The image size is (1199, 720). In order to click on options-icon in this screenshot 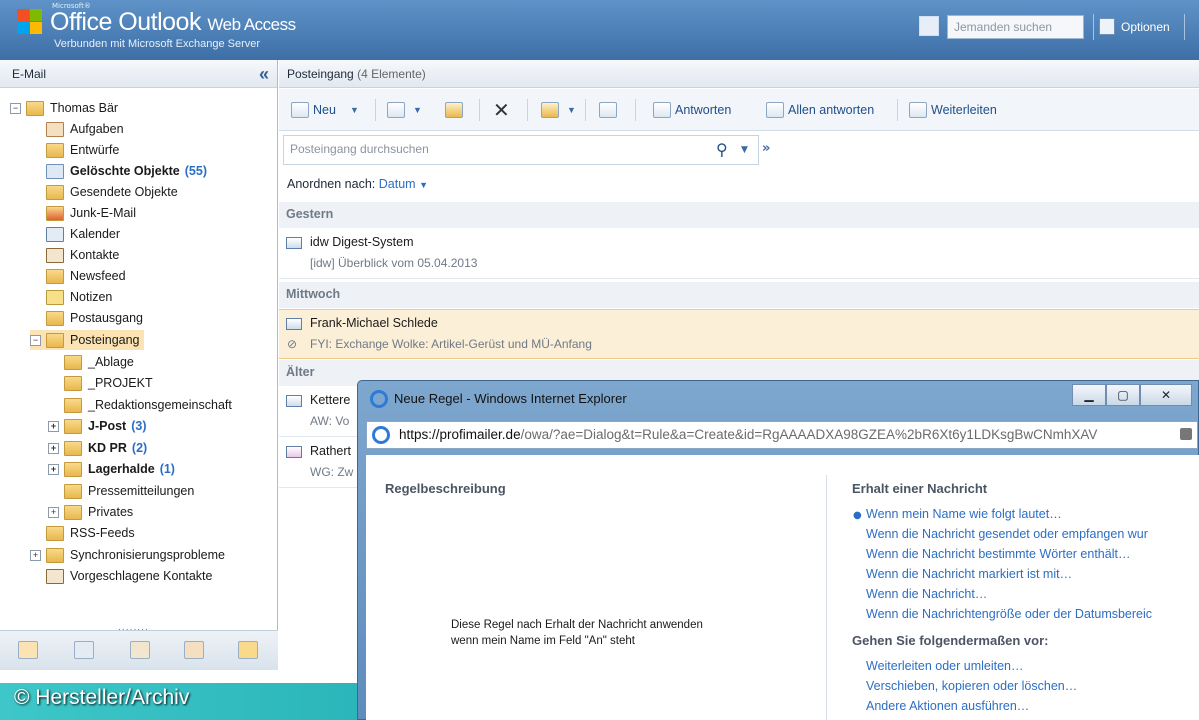, I will do `click(1107, 26)`.